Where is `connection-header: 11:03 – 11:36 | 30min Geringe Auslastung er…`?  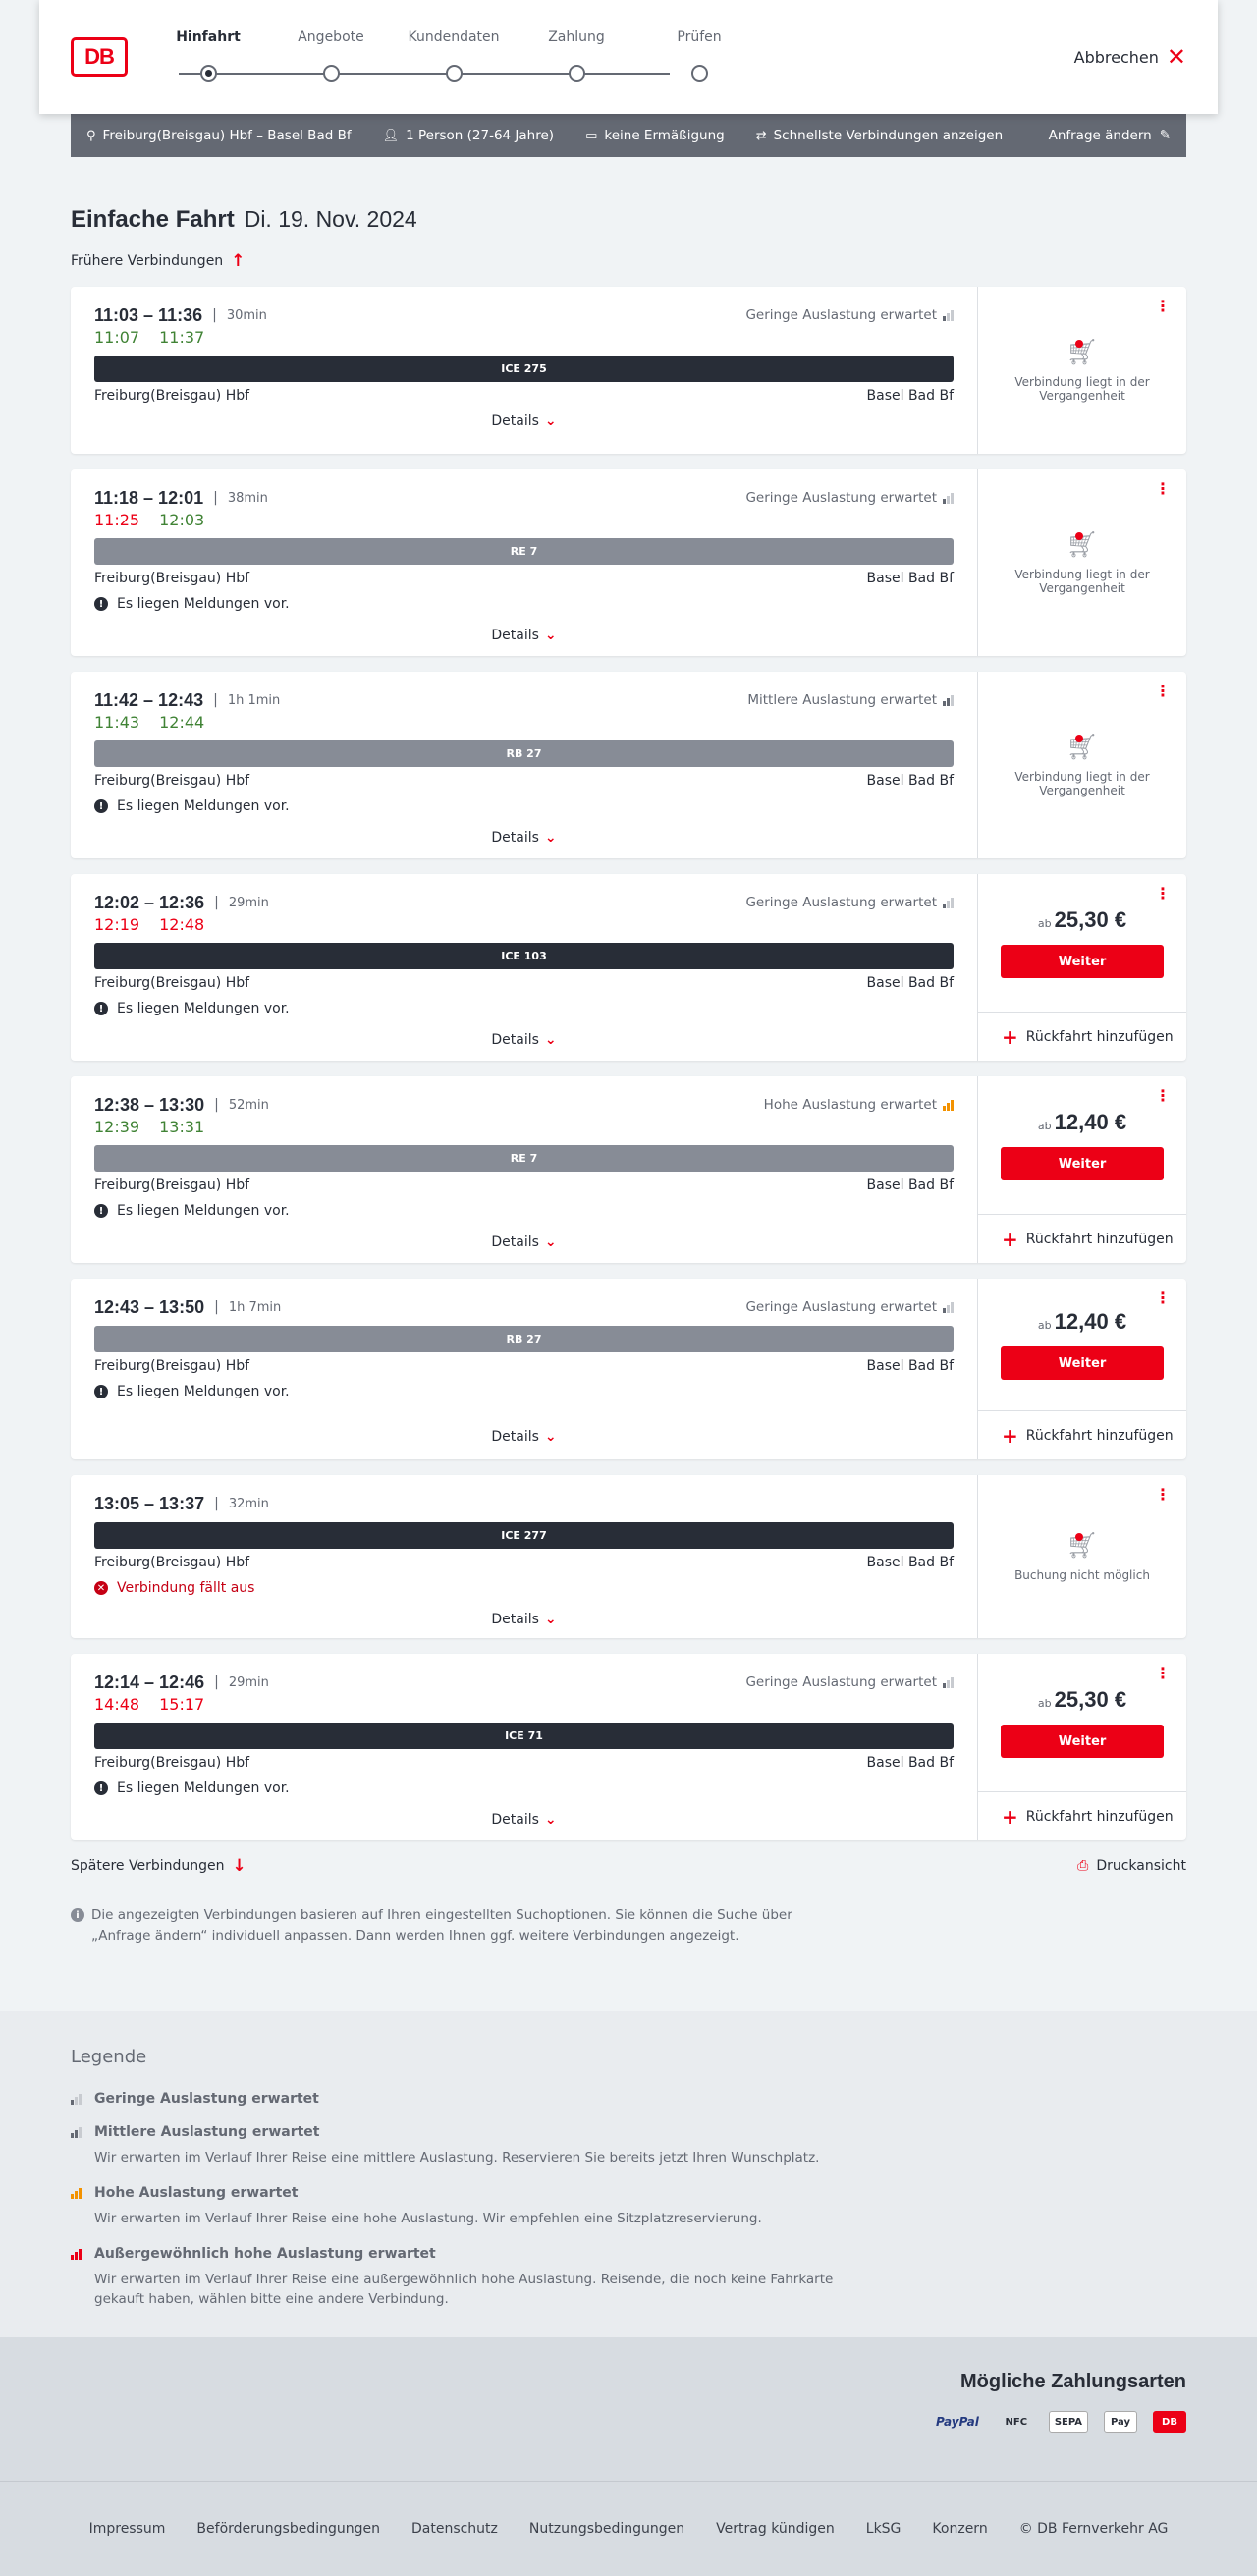 connection-header: 11:03 – 11:36 | 30min Geringe Auslastung er… is located at coordinates (524, 315).